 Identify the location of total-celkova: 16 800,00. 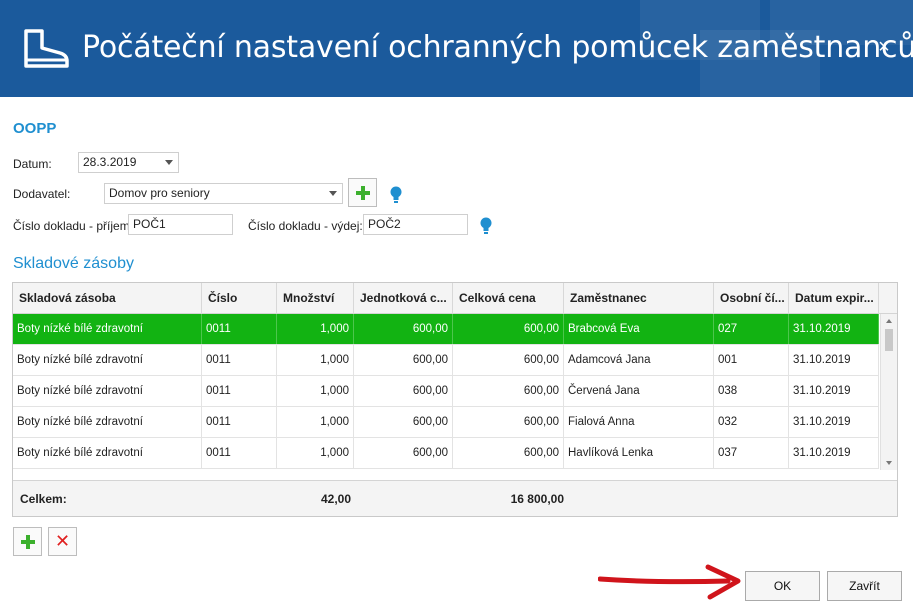
(537, 499).